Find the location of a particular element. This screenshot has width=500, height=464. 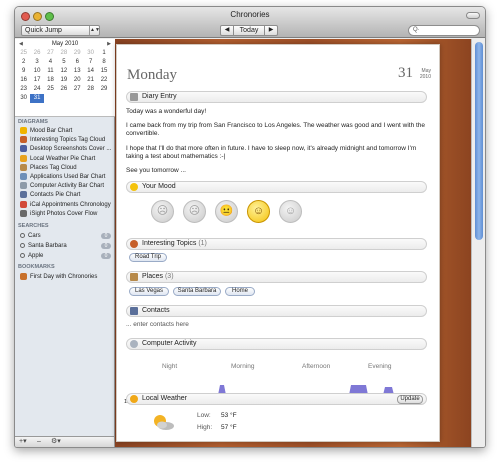

vertical-scrollbar is located at coordinates (478, 243).